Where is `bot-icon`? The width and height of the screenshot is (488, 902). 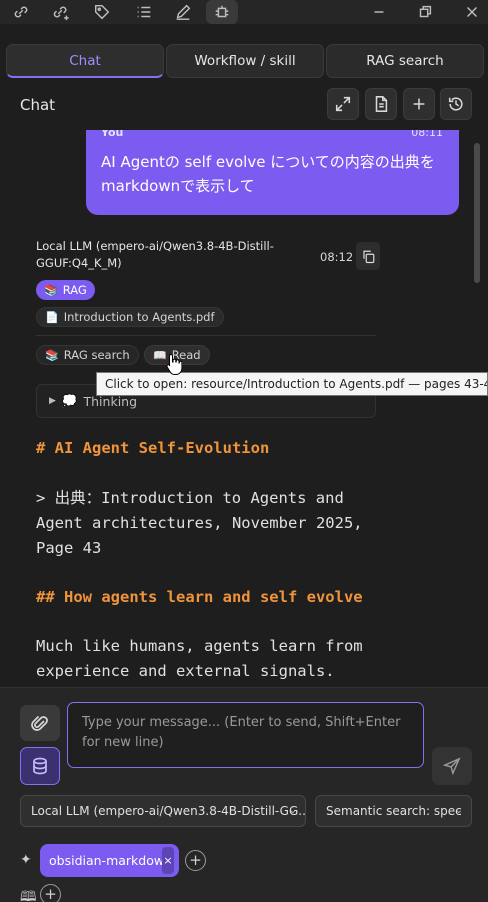 bot-icon is located at coordinates (222, 12).